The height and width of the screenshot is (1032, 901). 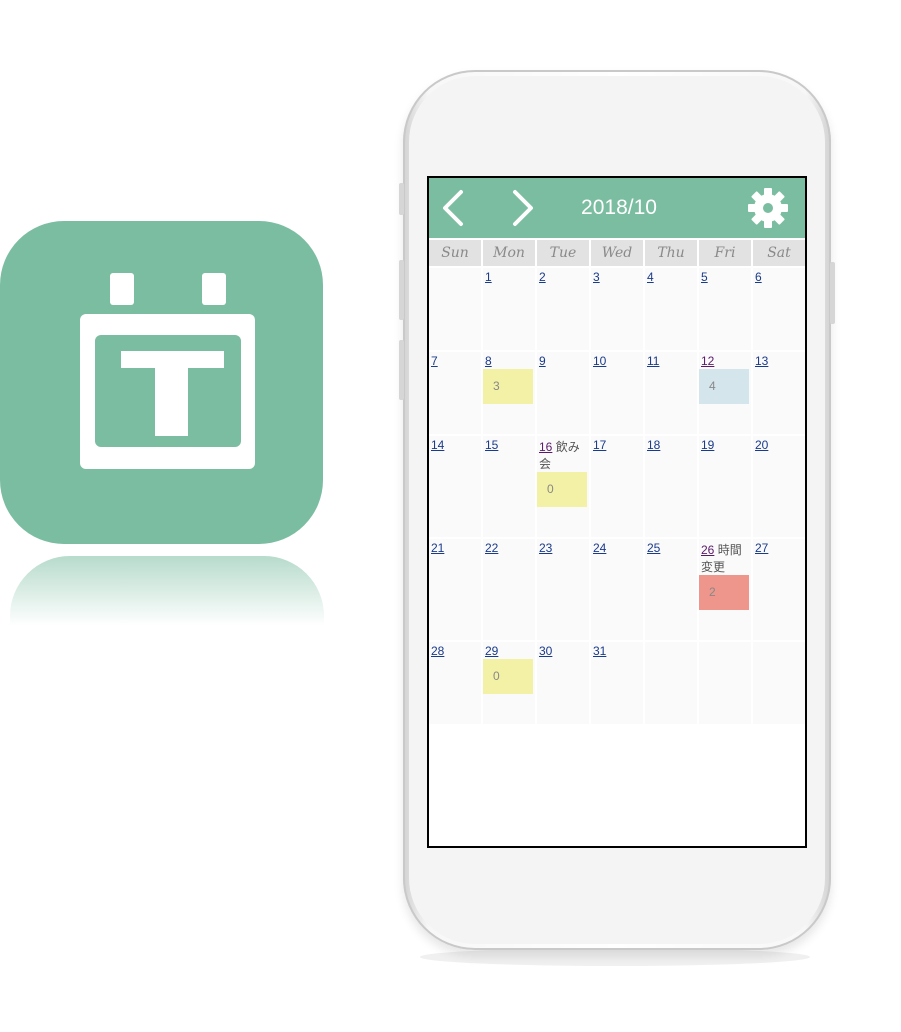 What do you see at coordinates (491, 445) in the screenshot?
I see `day-link: 15` at bounding box center [491, 445].